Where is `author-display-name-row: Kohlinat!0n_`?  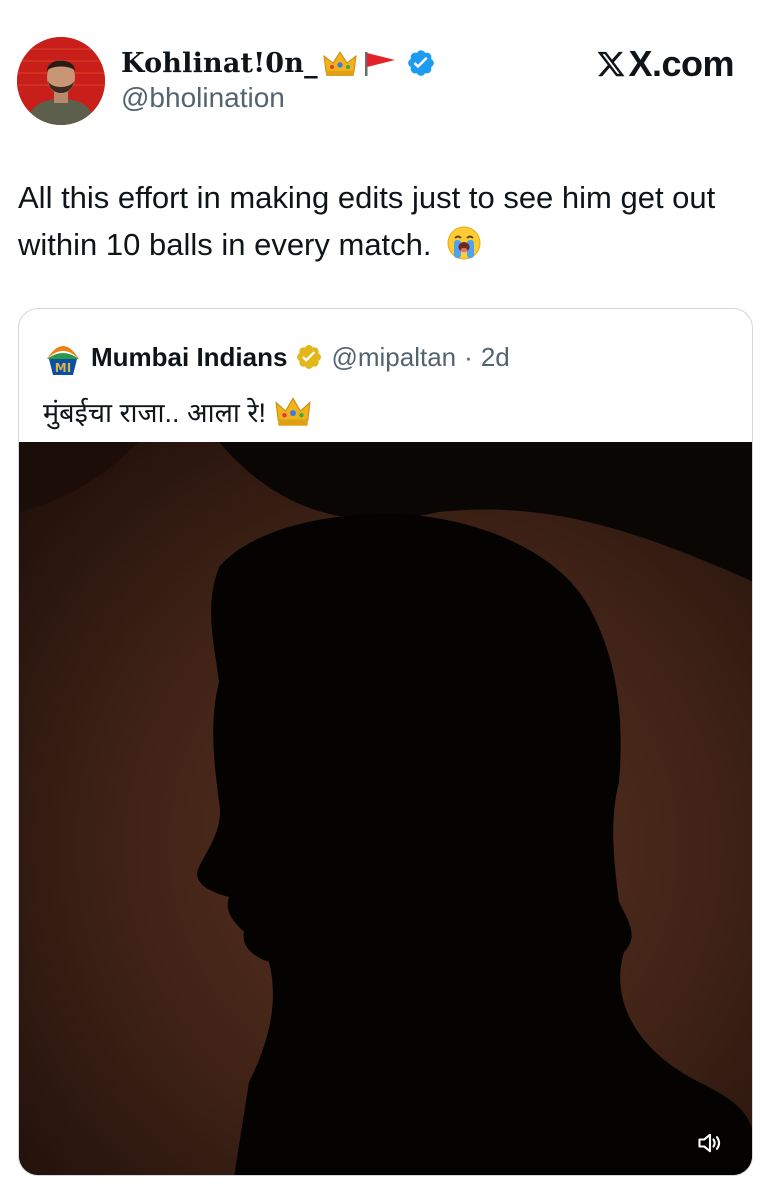
author-display-name-row: Kohlinat!0n_ is located at coordinates (278, 63).